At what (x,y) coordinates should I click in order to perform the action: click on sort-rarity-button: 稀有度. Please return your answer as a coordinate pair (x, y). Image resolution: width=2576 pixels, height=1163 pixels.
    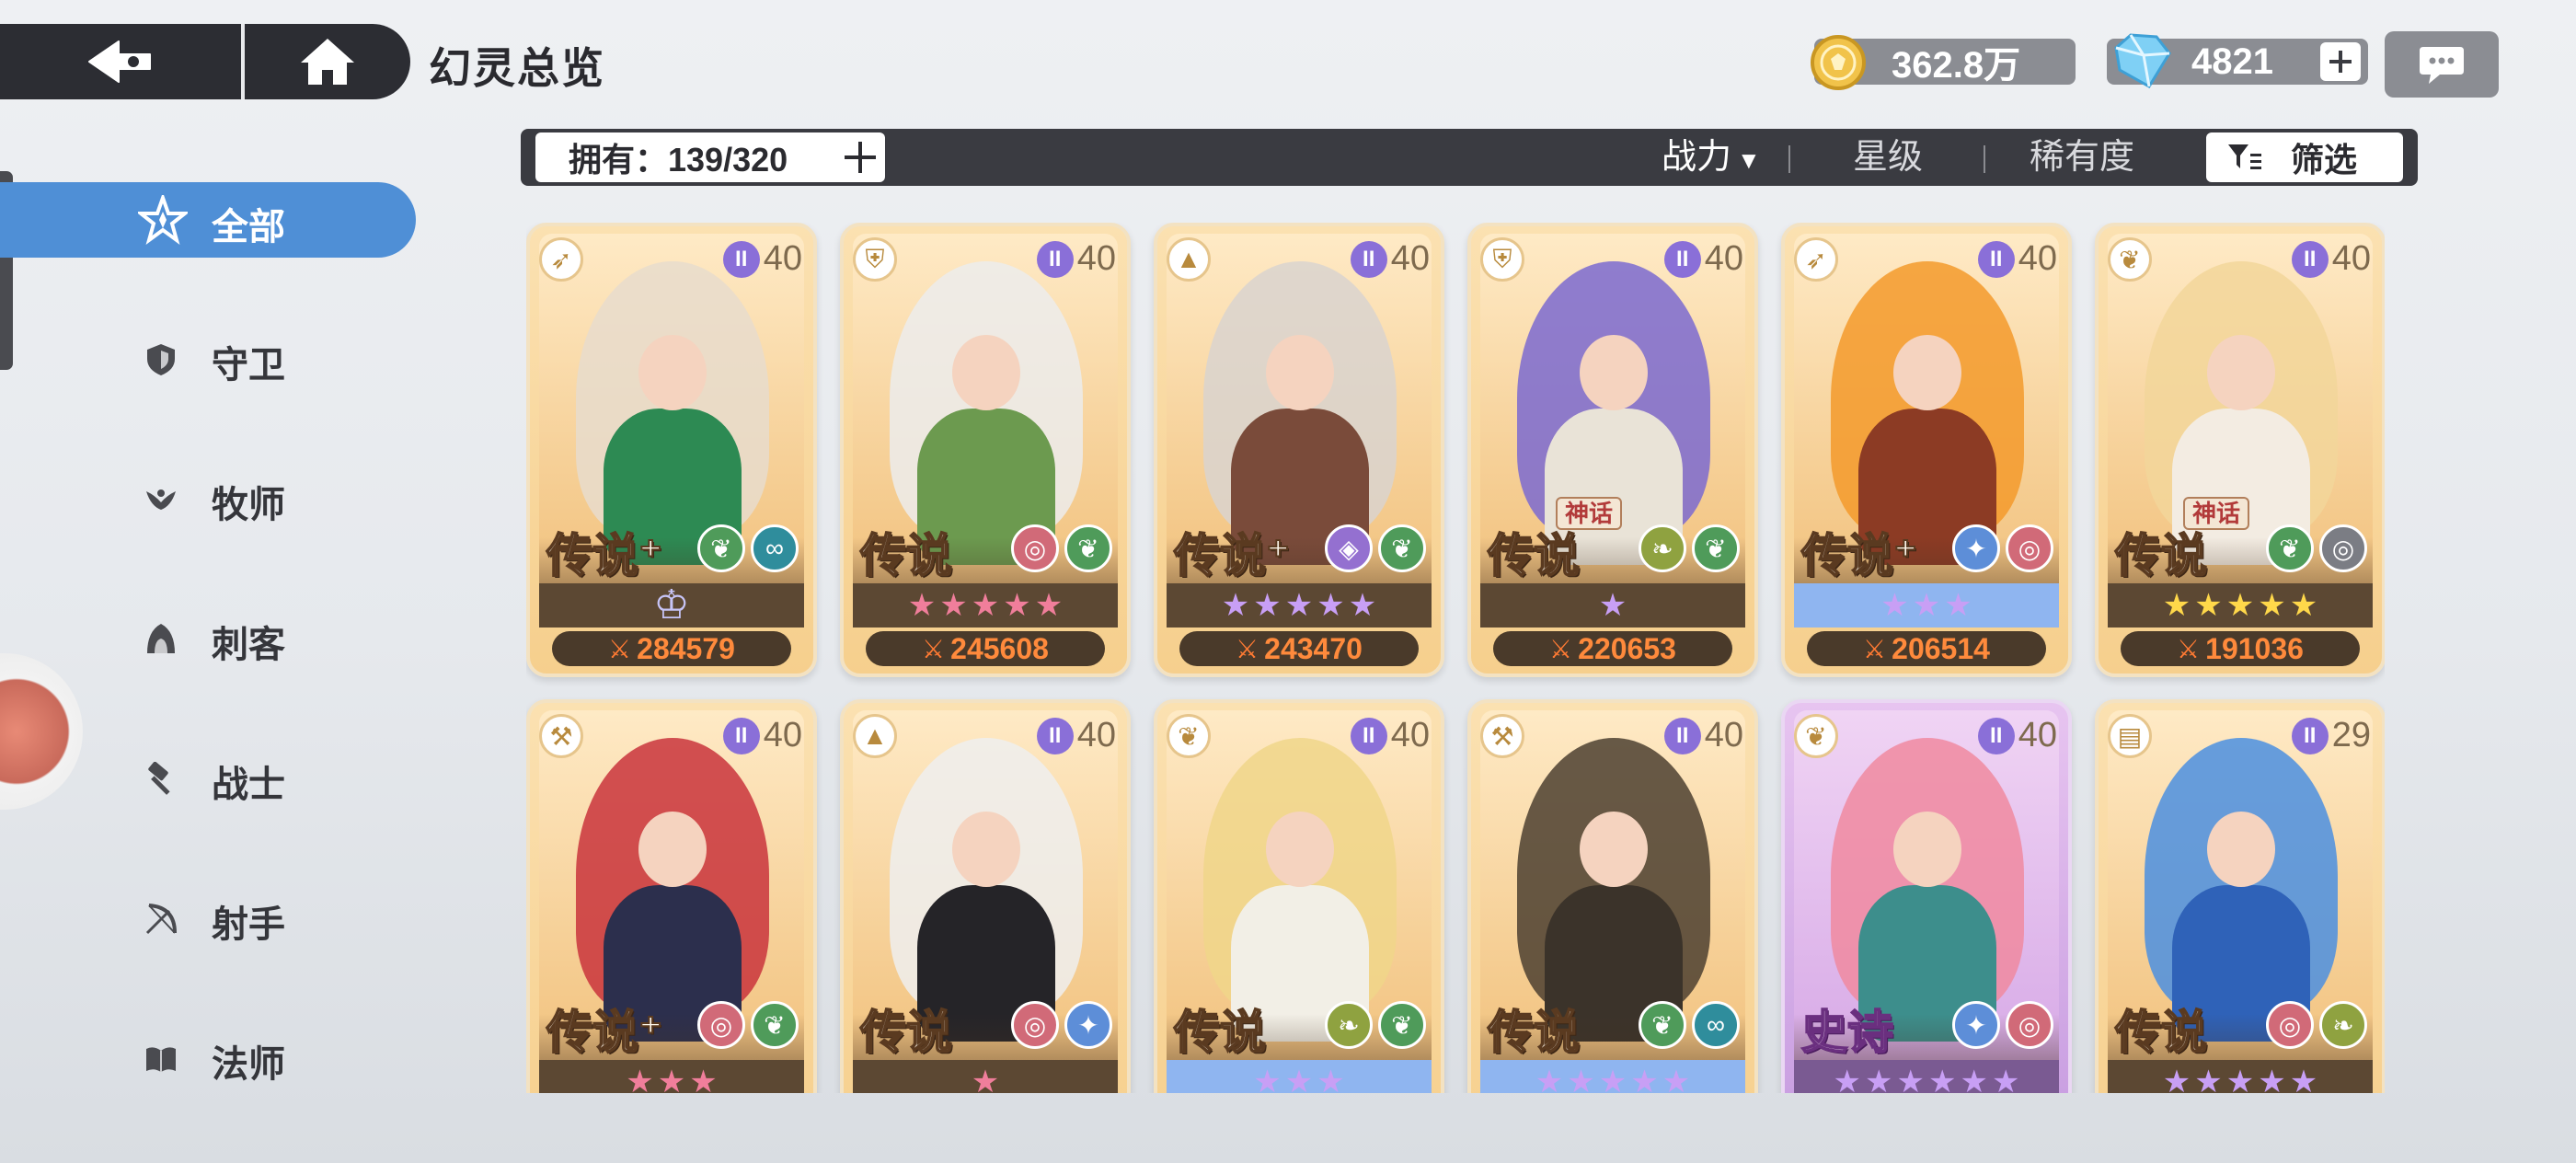
    Looking at the image, I should click on (2082, 157).